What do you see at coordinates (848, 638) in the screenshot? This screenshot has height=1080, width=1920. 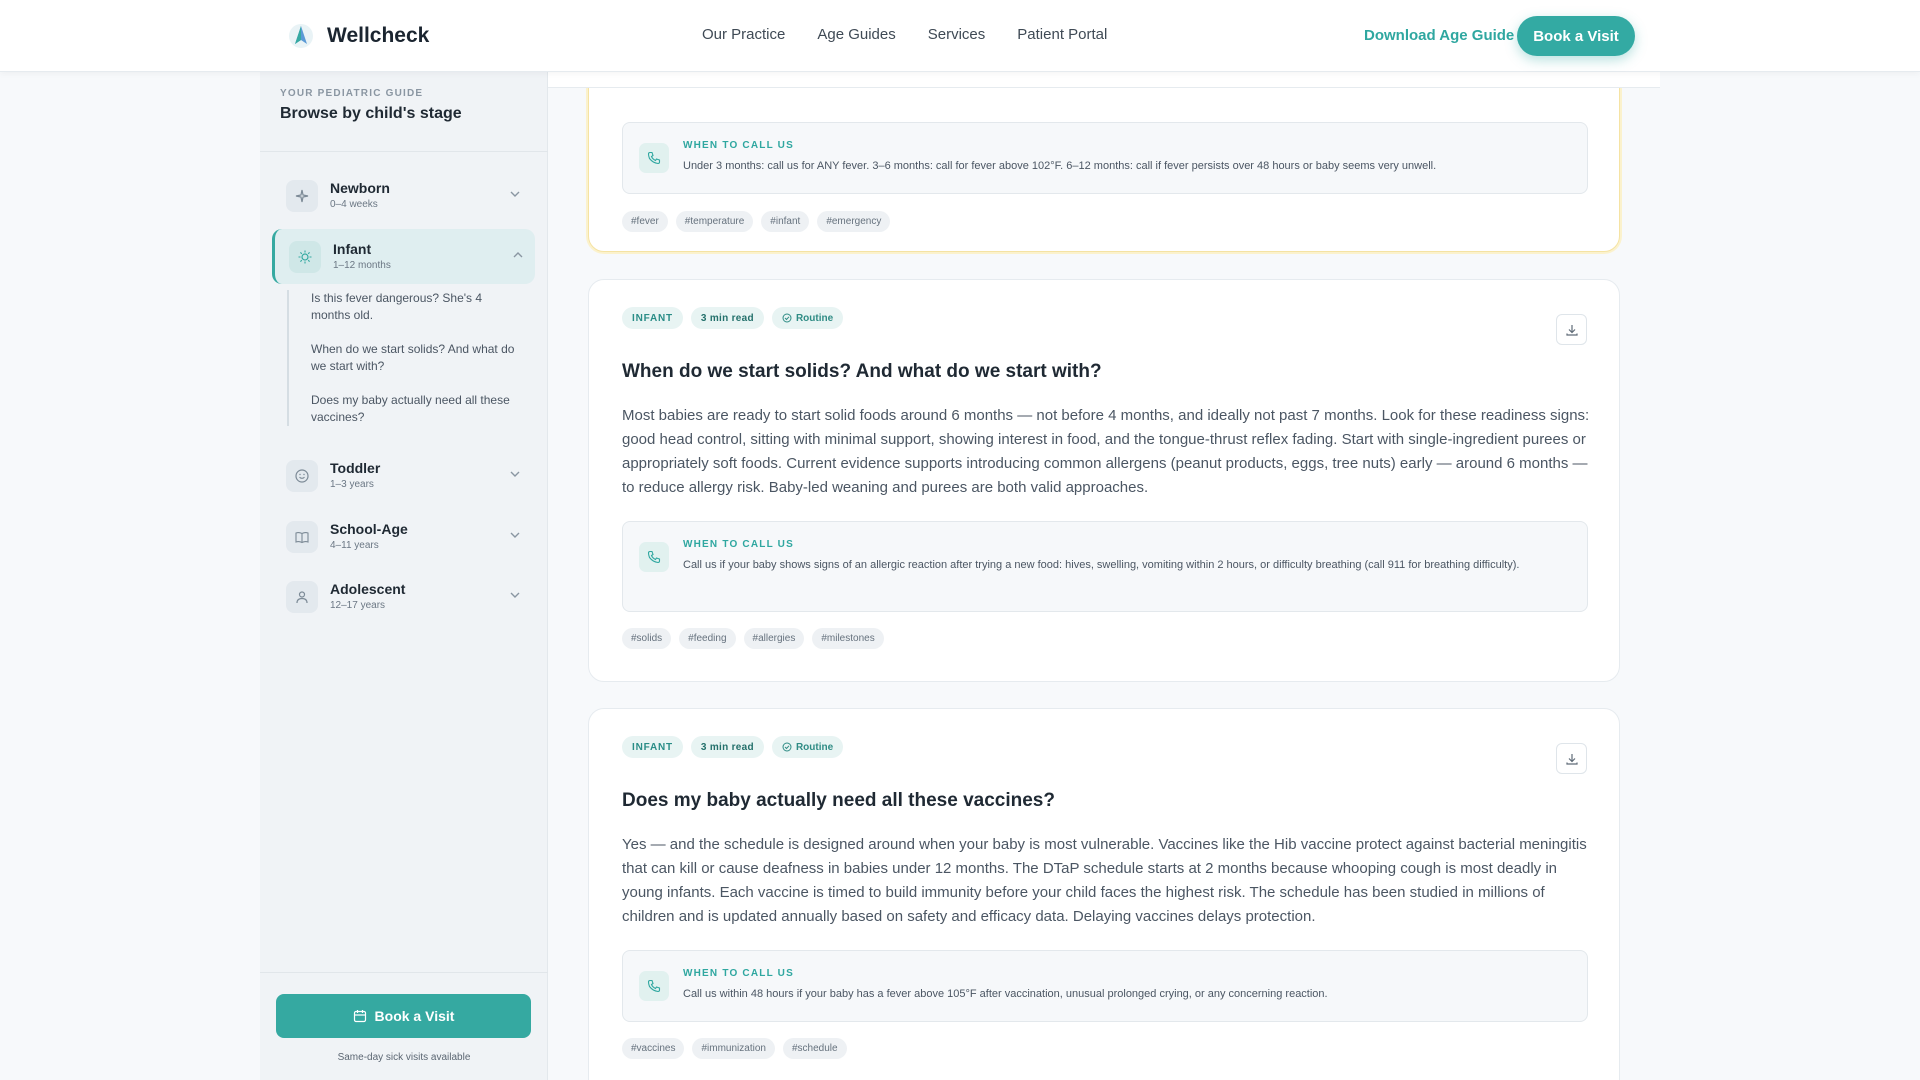 I see `hashtag: #milestones` at bounding box center [848, 638].